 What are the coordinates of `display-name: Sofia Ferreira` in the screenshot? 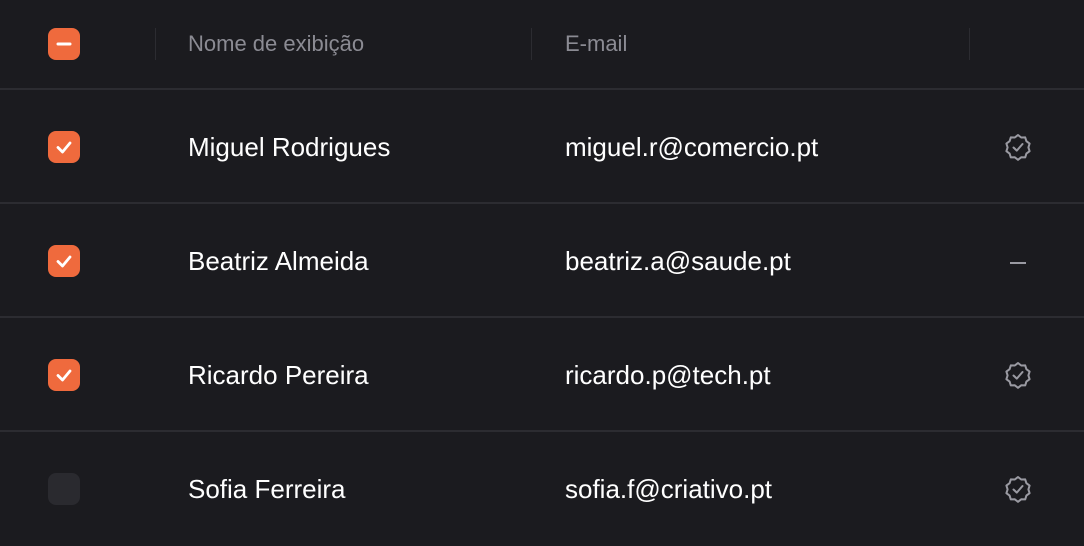 It's located at (267, 489).